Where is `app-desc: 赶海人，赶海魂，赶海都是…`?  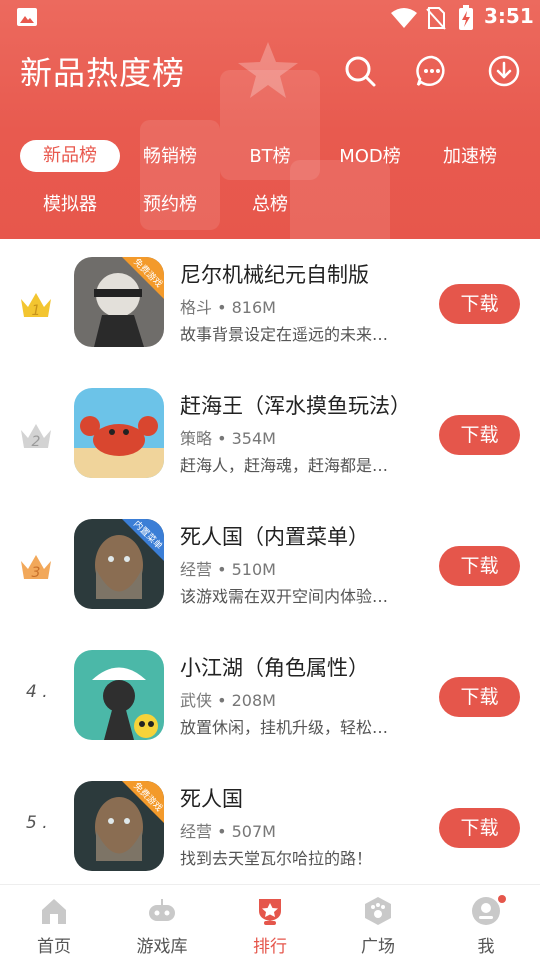 app-desc: 赶海人，赶海魂，赶海都是… is located at coordinates (284, 465).